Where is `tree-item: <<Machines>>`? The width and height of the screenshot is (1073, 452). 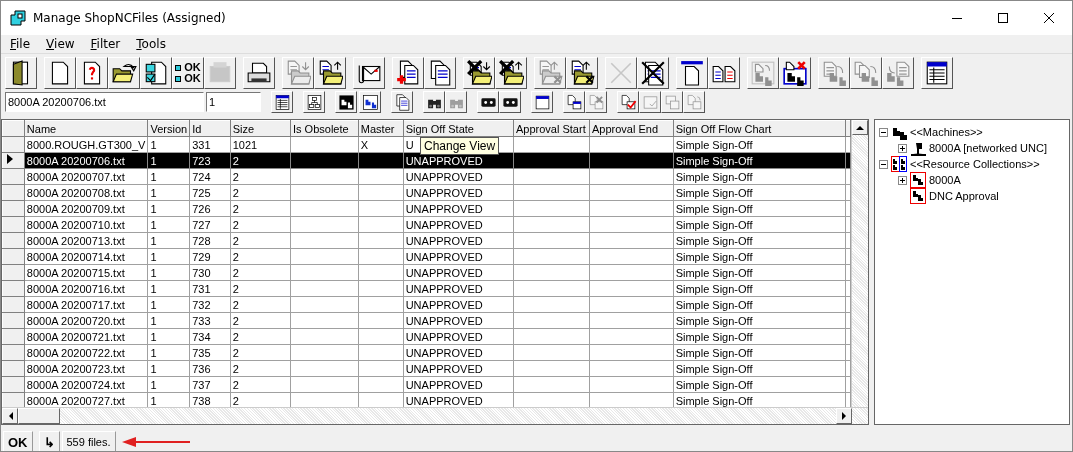 tree-item: <<Machines>> is located at coordinates (946, 132).